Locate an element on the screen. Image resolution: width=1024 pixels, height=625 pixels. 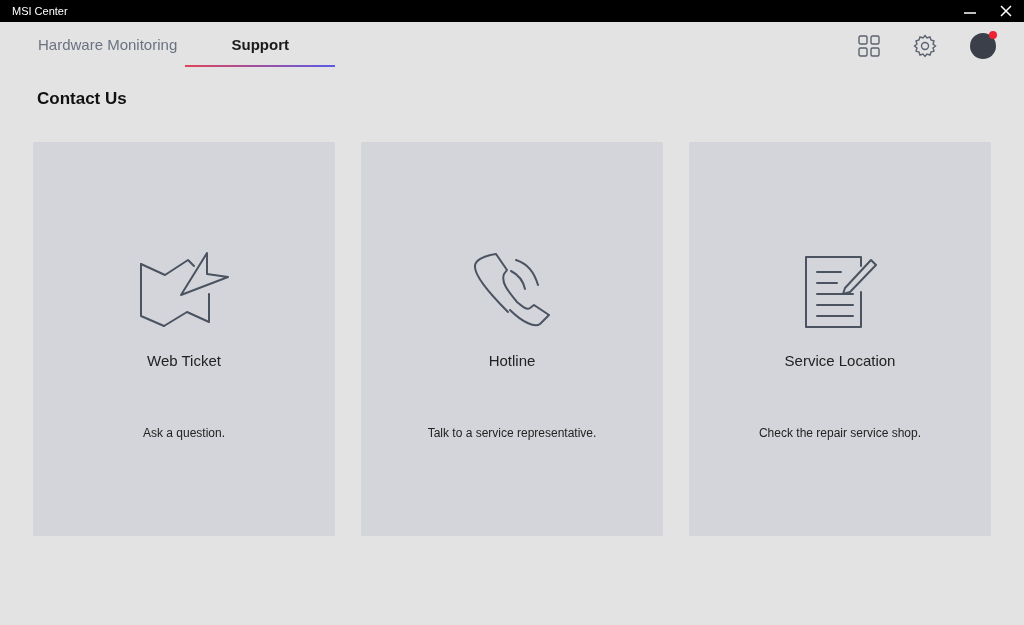
close-icon is located at coordinates (1006, 11).